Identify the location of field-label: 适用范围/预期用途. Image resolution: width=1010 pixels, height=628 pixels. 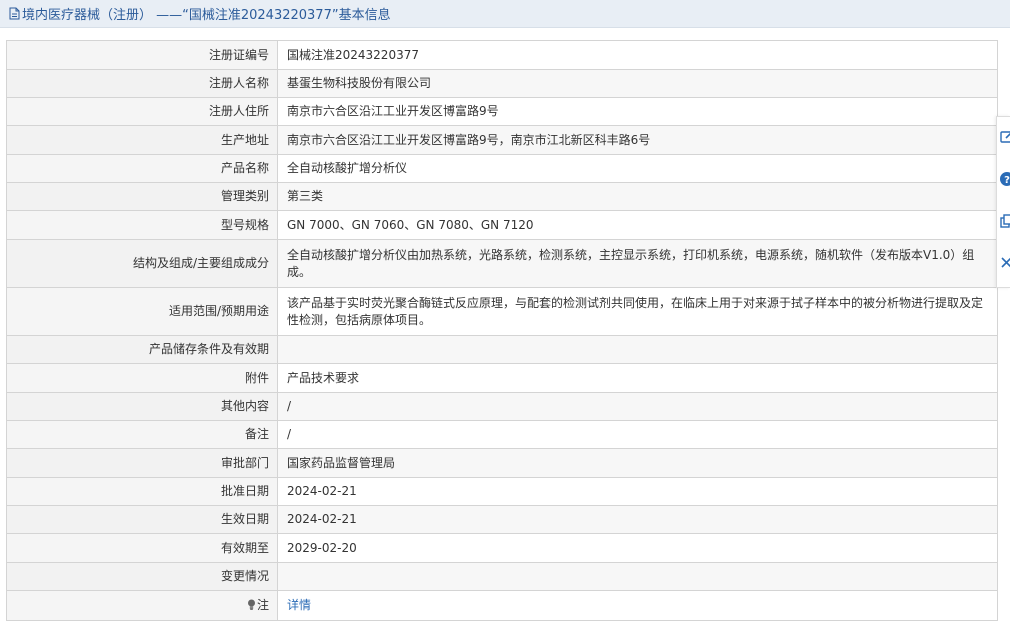
(142, 311).